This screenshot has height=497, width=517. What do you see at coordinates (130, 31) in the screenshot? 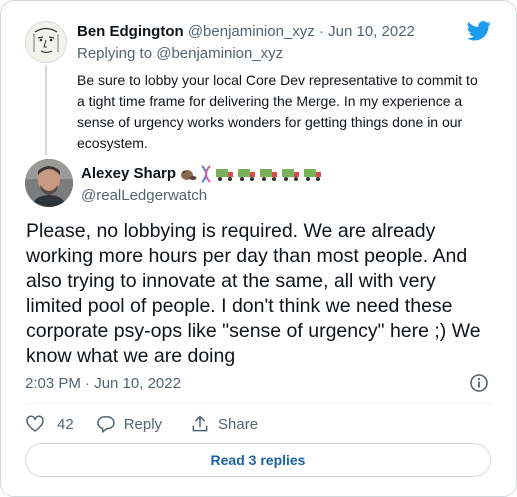
I see `parent-author-name: Ben Edgington` at bounding box center [130, 31].